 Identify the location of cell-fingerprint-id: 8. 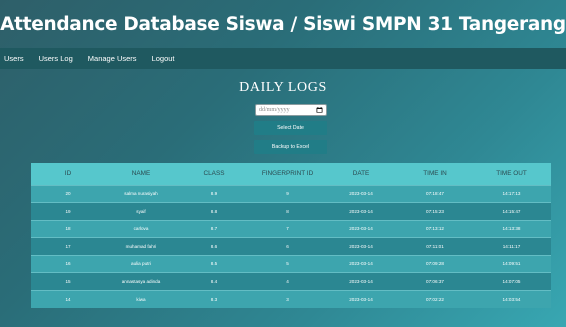
(287, 211).